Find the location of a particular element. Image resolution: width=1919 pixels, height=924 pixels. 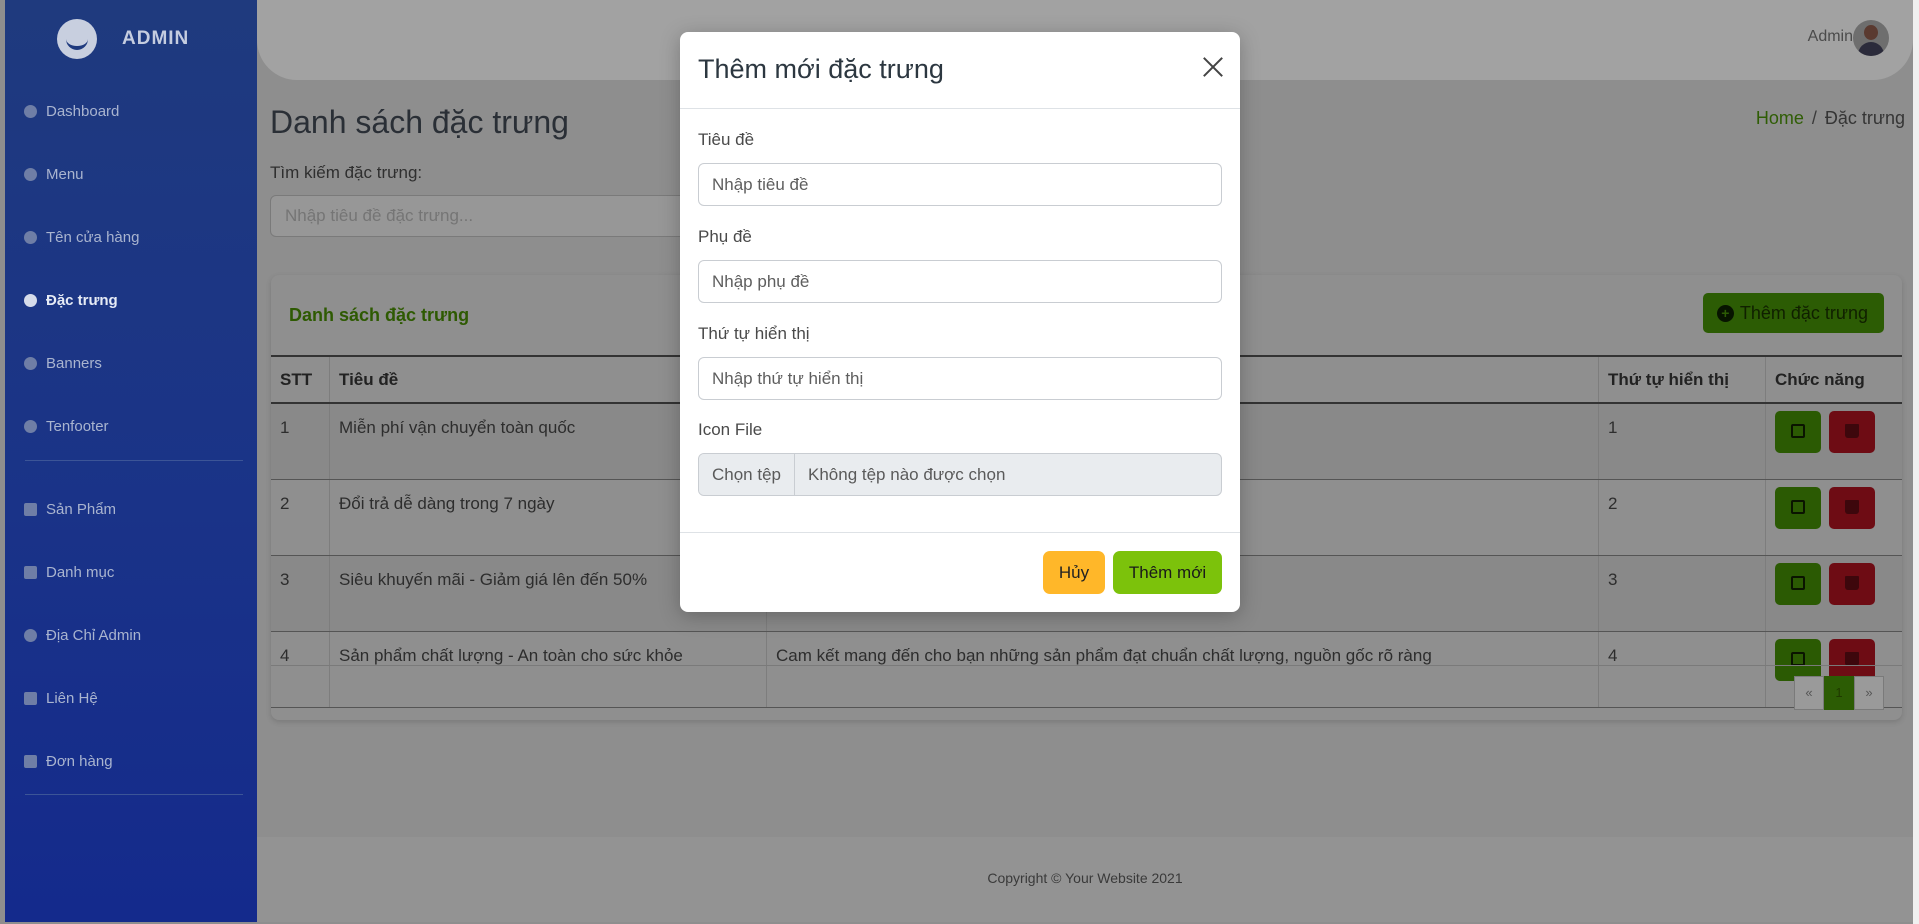

file-status: Không tệp nào được chọn is located at coordinates (907, 474).